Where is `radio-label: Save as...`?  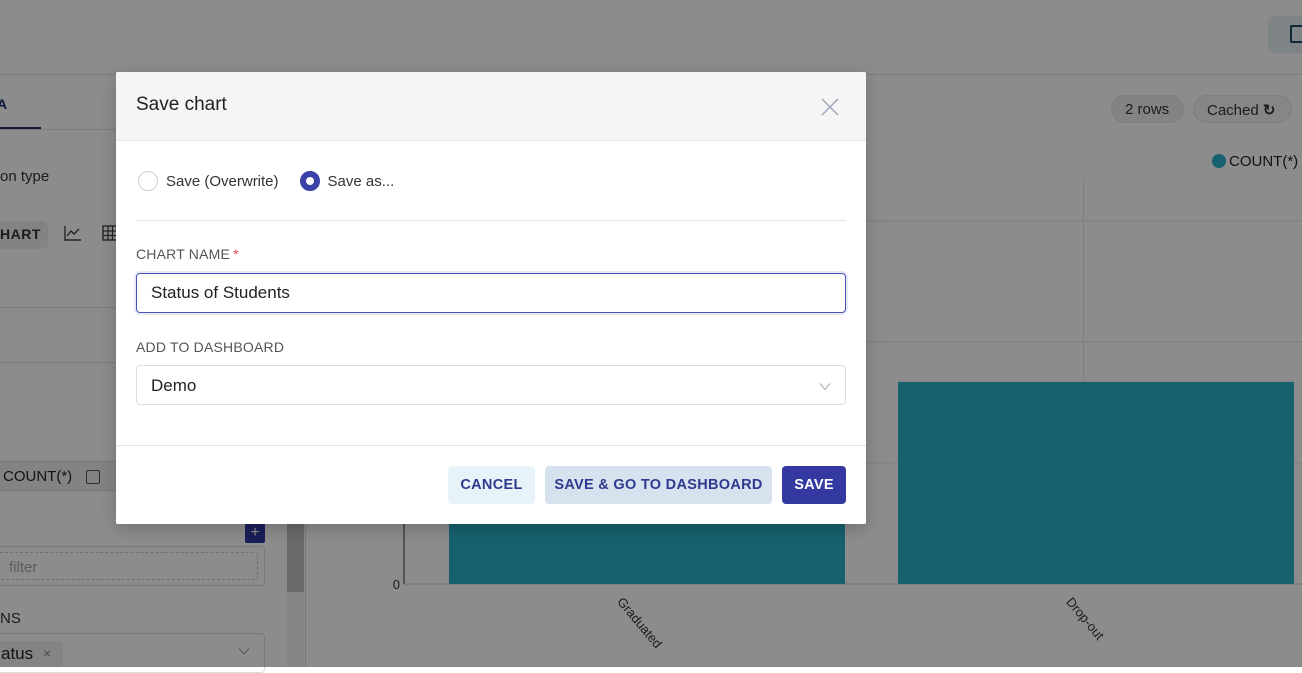
radio-label: Save as... is located at coordinates (361, 181).